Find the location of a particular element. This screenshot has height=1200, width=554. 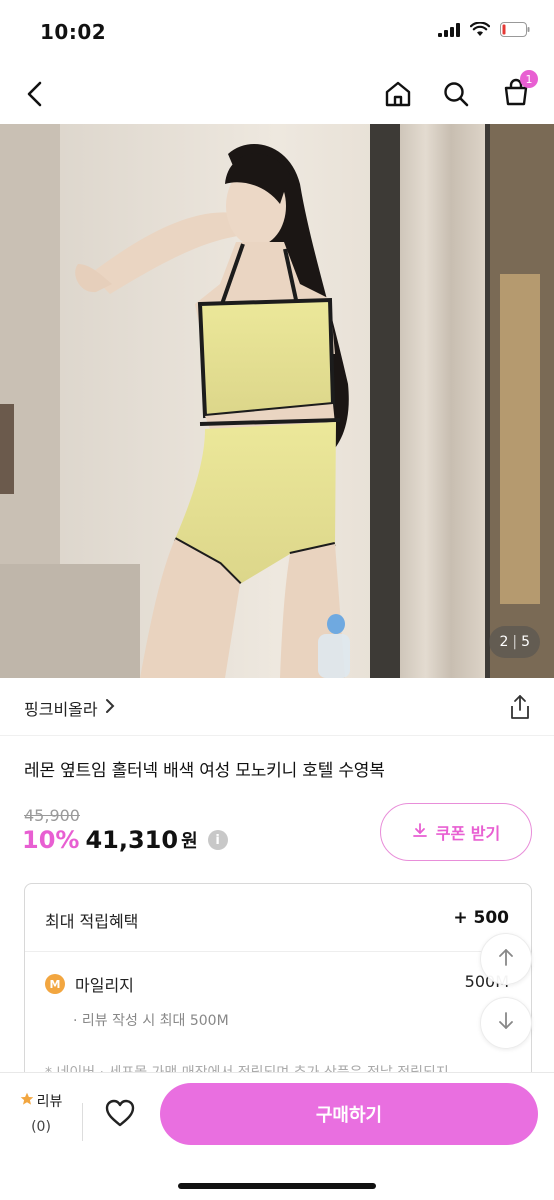

gallery-pager: 2 | 5 is located at coordinates (514, 642).